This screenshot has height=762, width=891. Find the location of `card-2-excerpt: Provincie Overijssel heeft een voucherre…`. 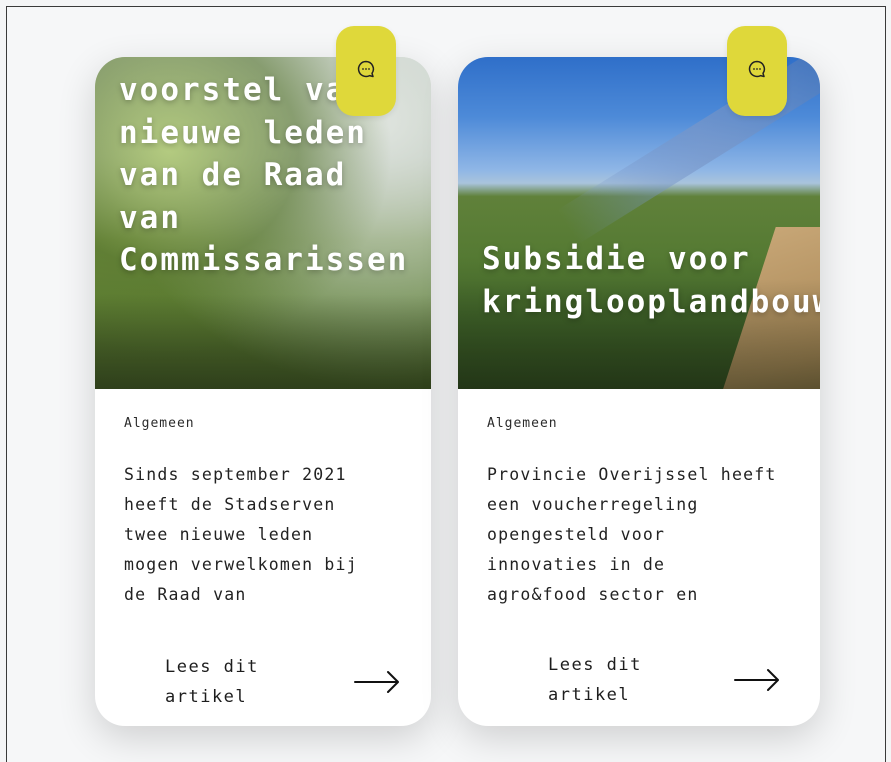

card-2-excerpt: Provincie Overijssel heeft een voucherre… is located at coordinates (632, 534).